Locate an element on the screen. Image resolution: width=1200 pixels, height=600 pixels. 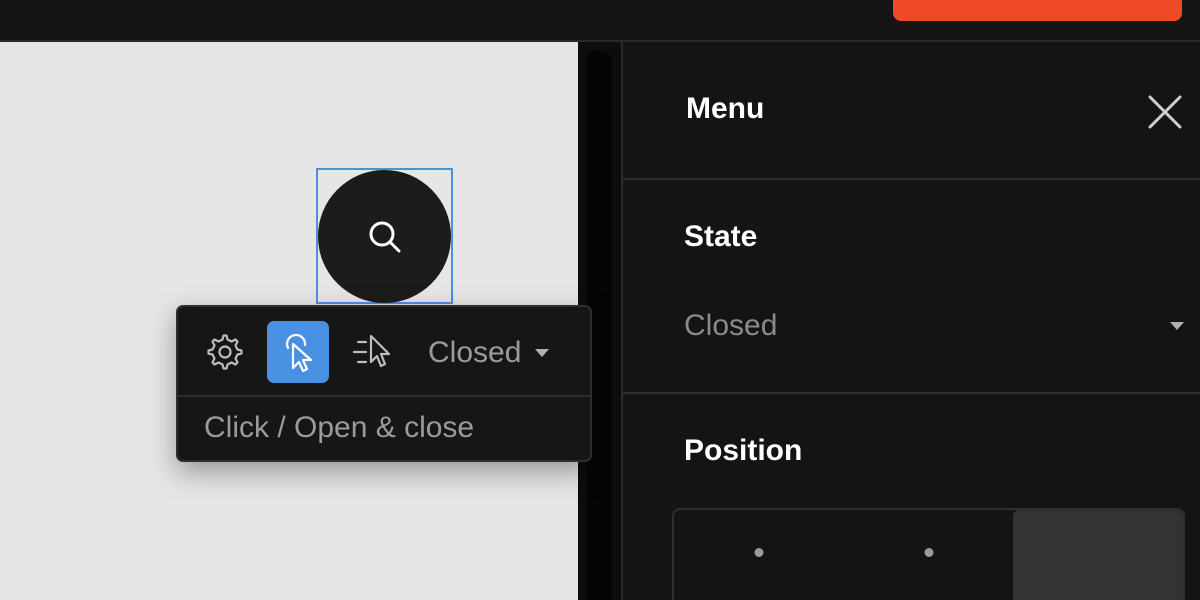
interaction-toolbar: Closed is located at coordinates (384, 352).